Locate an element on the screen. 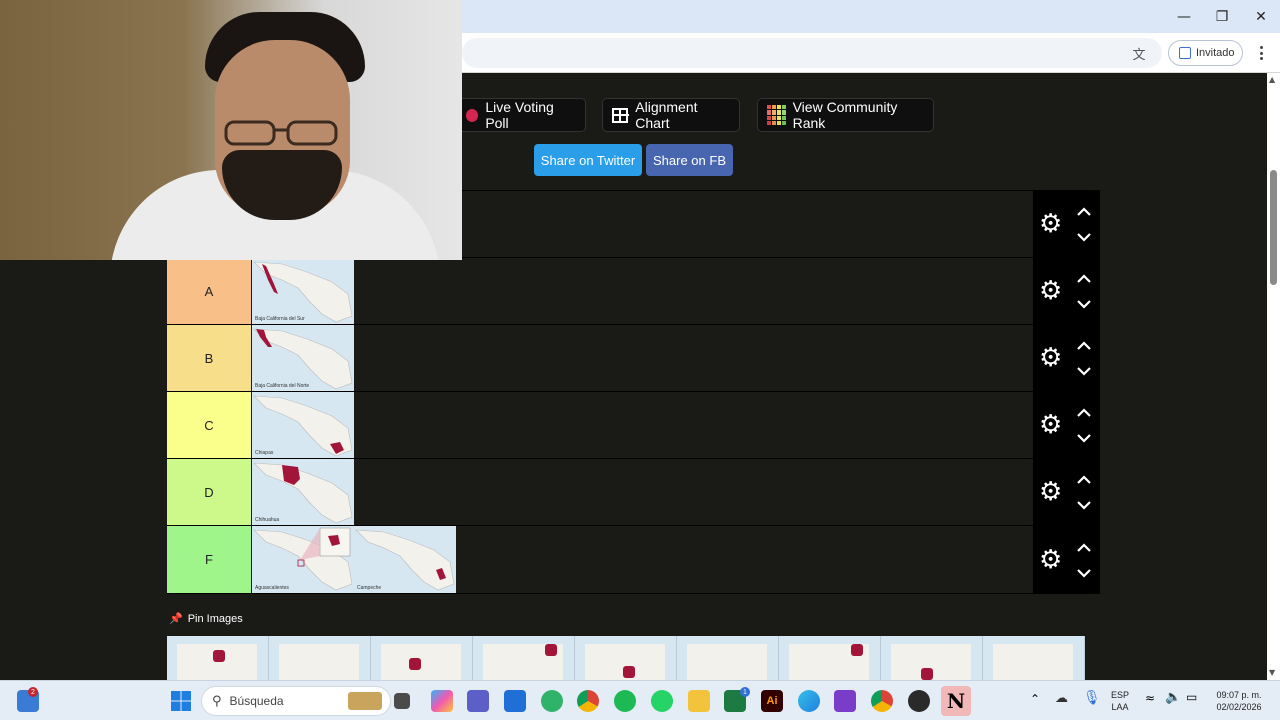 The image size is (1280, 720). money-app-icon is located at coordinates (552, 701).